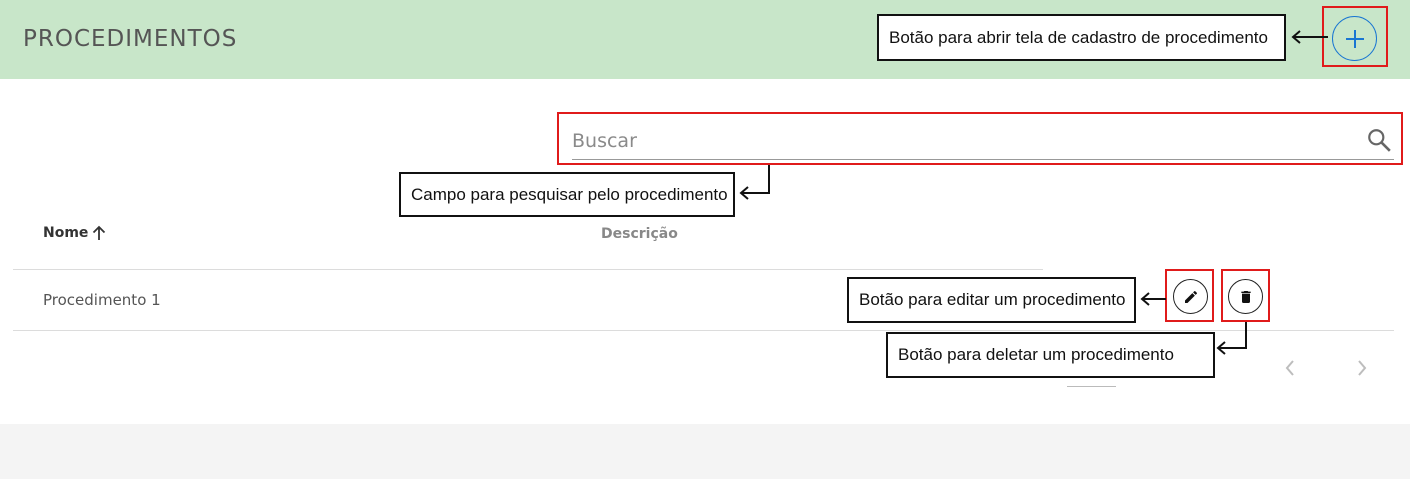 This screenshot has width=1410, height=479. I want to click on search-input, so click(962, 141).